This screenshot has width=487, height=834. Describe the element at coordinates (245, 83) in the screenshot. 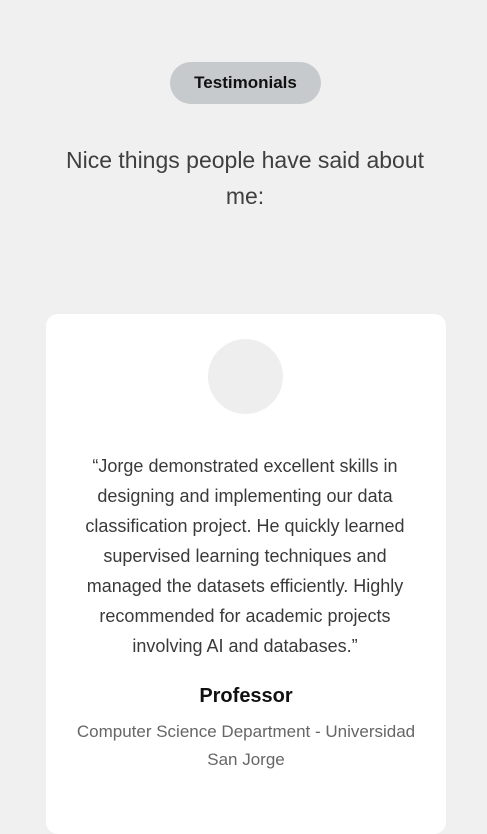

I see `section-badge: Testimonials` at that location.